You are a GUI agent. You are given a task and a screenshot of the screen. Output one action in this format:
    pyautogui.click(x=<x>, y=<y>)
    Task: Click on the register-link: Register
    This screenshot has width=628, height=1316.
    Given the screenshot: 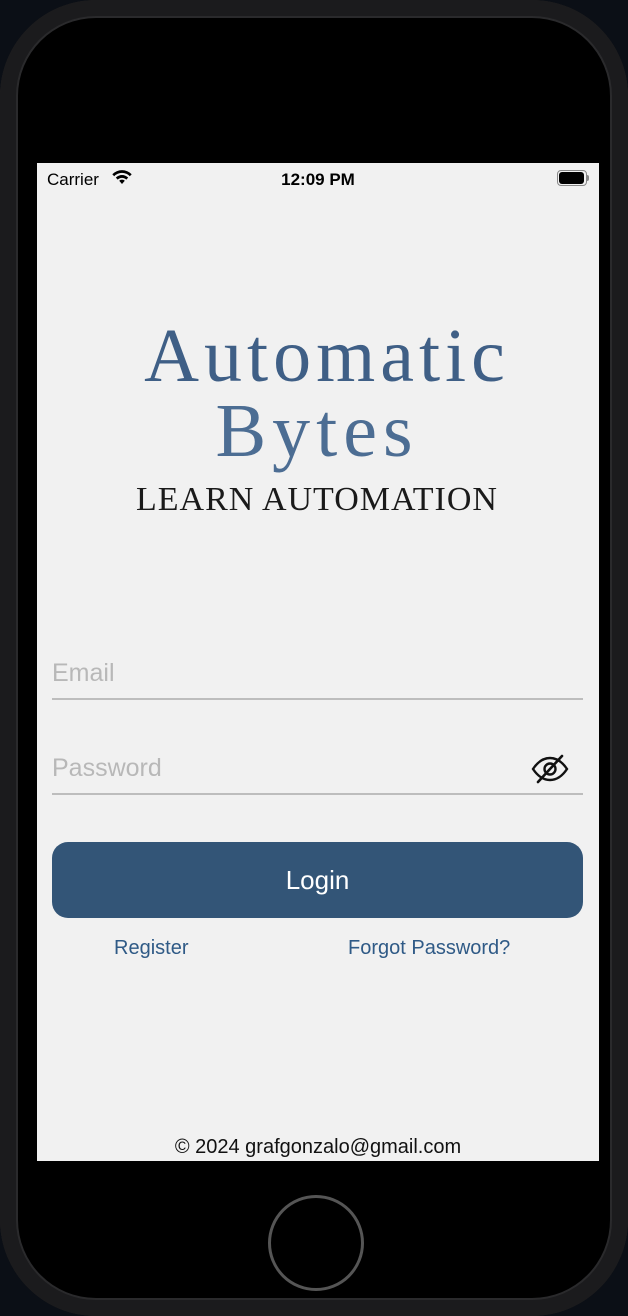 What is the action you would take?
    pyautogui.click(x=151, y=948)
    